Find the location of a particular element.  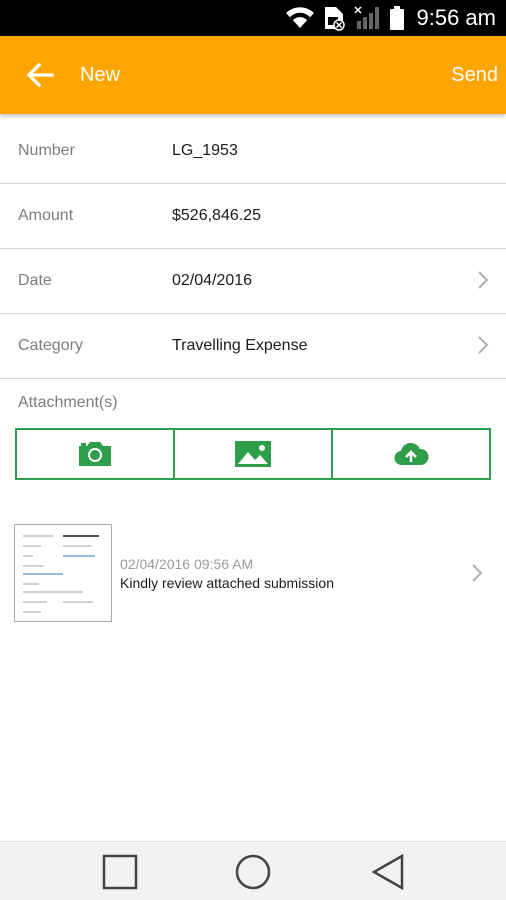

upload-button is located at coordinates (410, 454).